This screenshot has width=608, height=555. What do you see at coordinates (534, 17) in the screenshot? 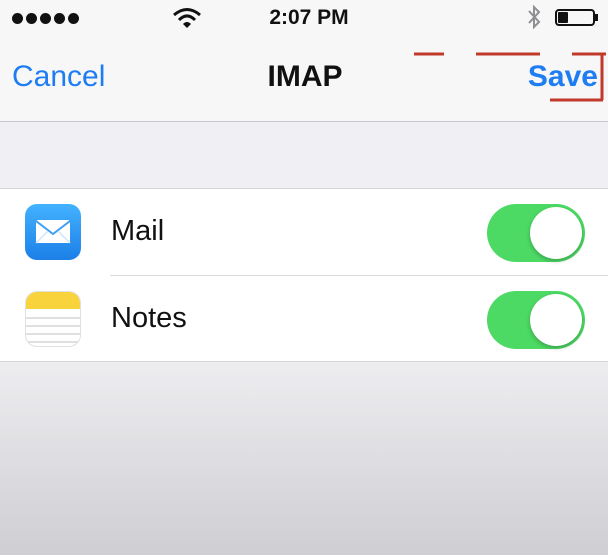
I see `bluetooth-icon` at bounding box center [534, 17].